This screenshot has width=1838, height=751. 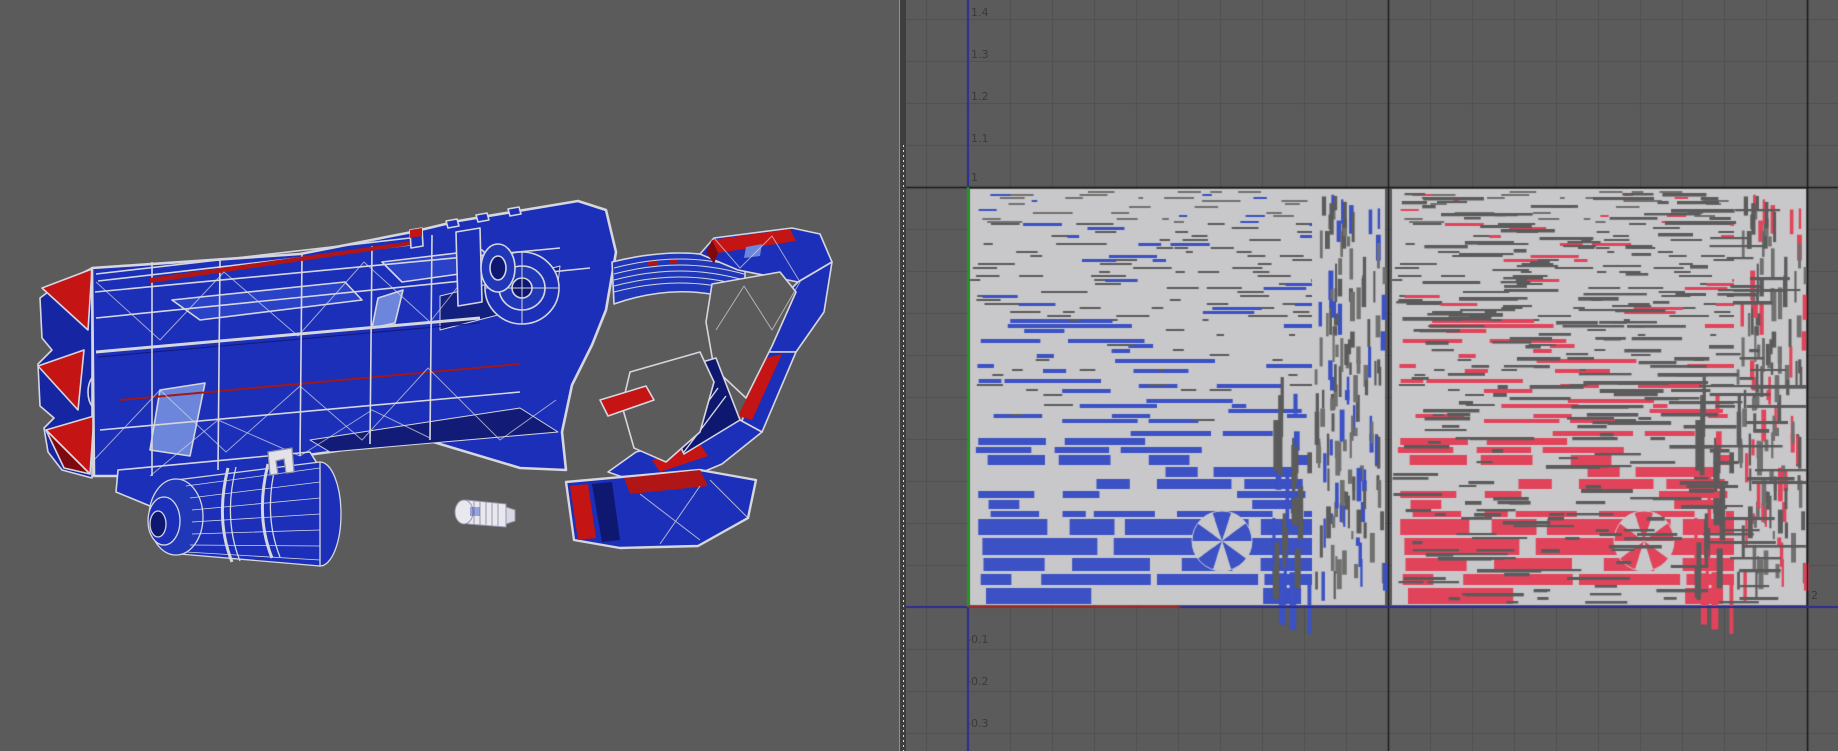 I want to click on v-axis-tick: -0.1, so click(x=978, y=639).